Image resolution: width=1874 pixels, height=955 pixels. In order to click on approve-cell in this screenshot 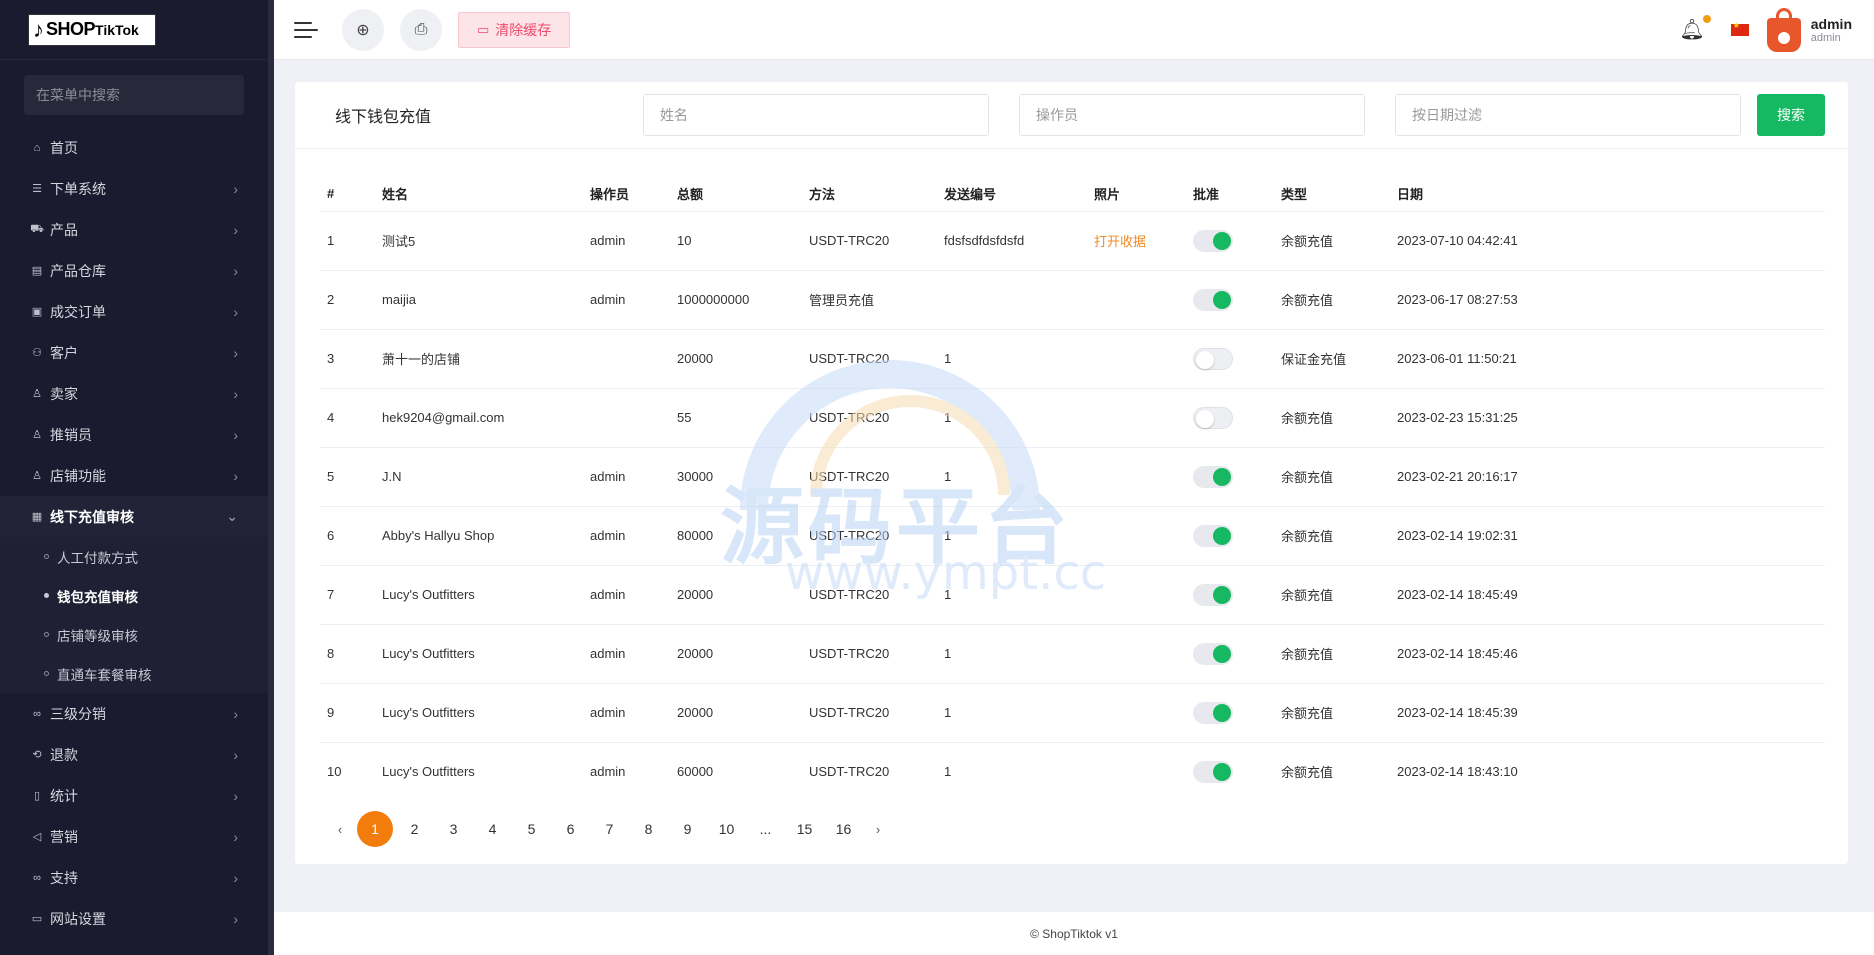, I will do `click(1230, 654)`.